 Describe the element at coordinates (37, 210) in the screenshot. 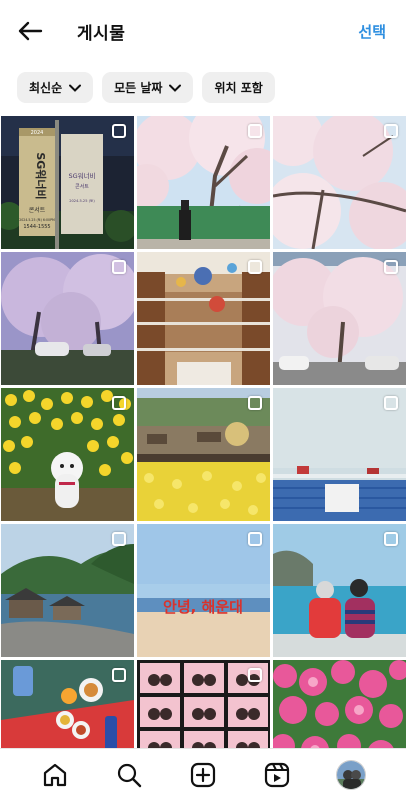

I see `poster-subtitle: 콘서트` at that location.